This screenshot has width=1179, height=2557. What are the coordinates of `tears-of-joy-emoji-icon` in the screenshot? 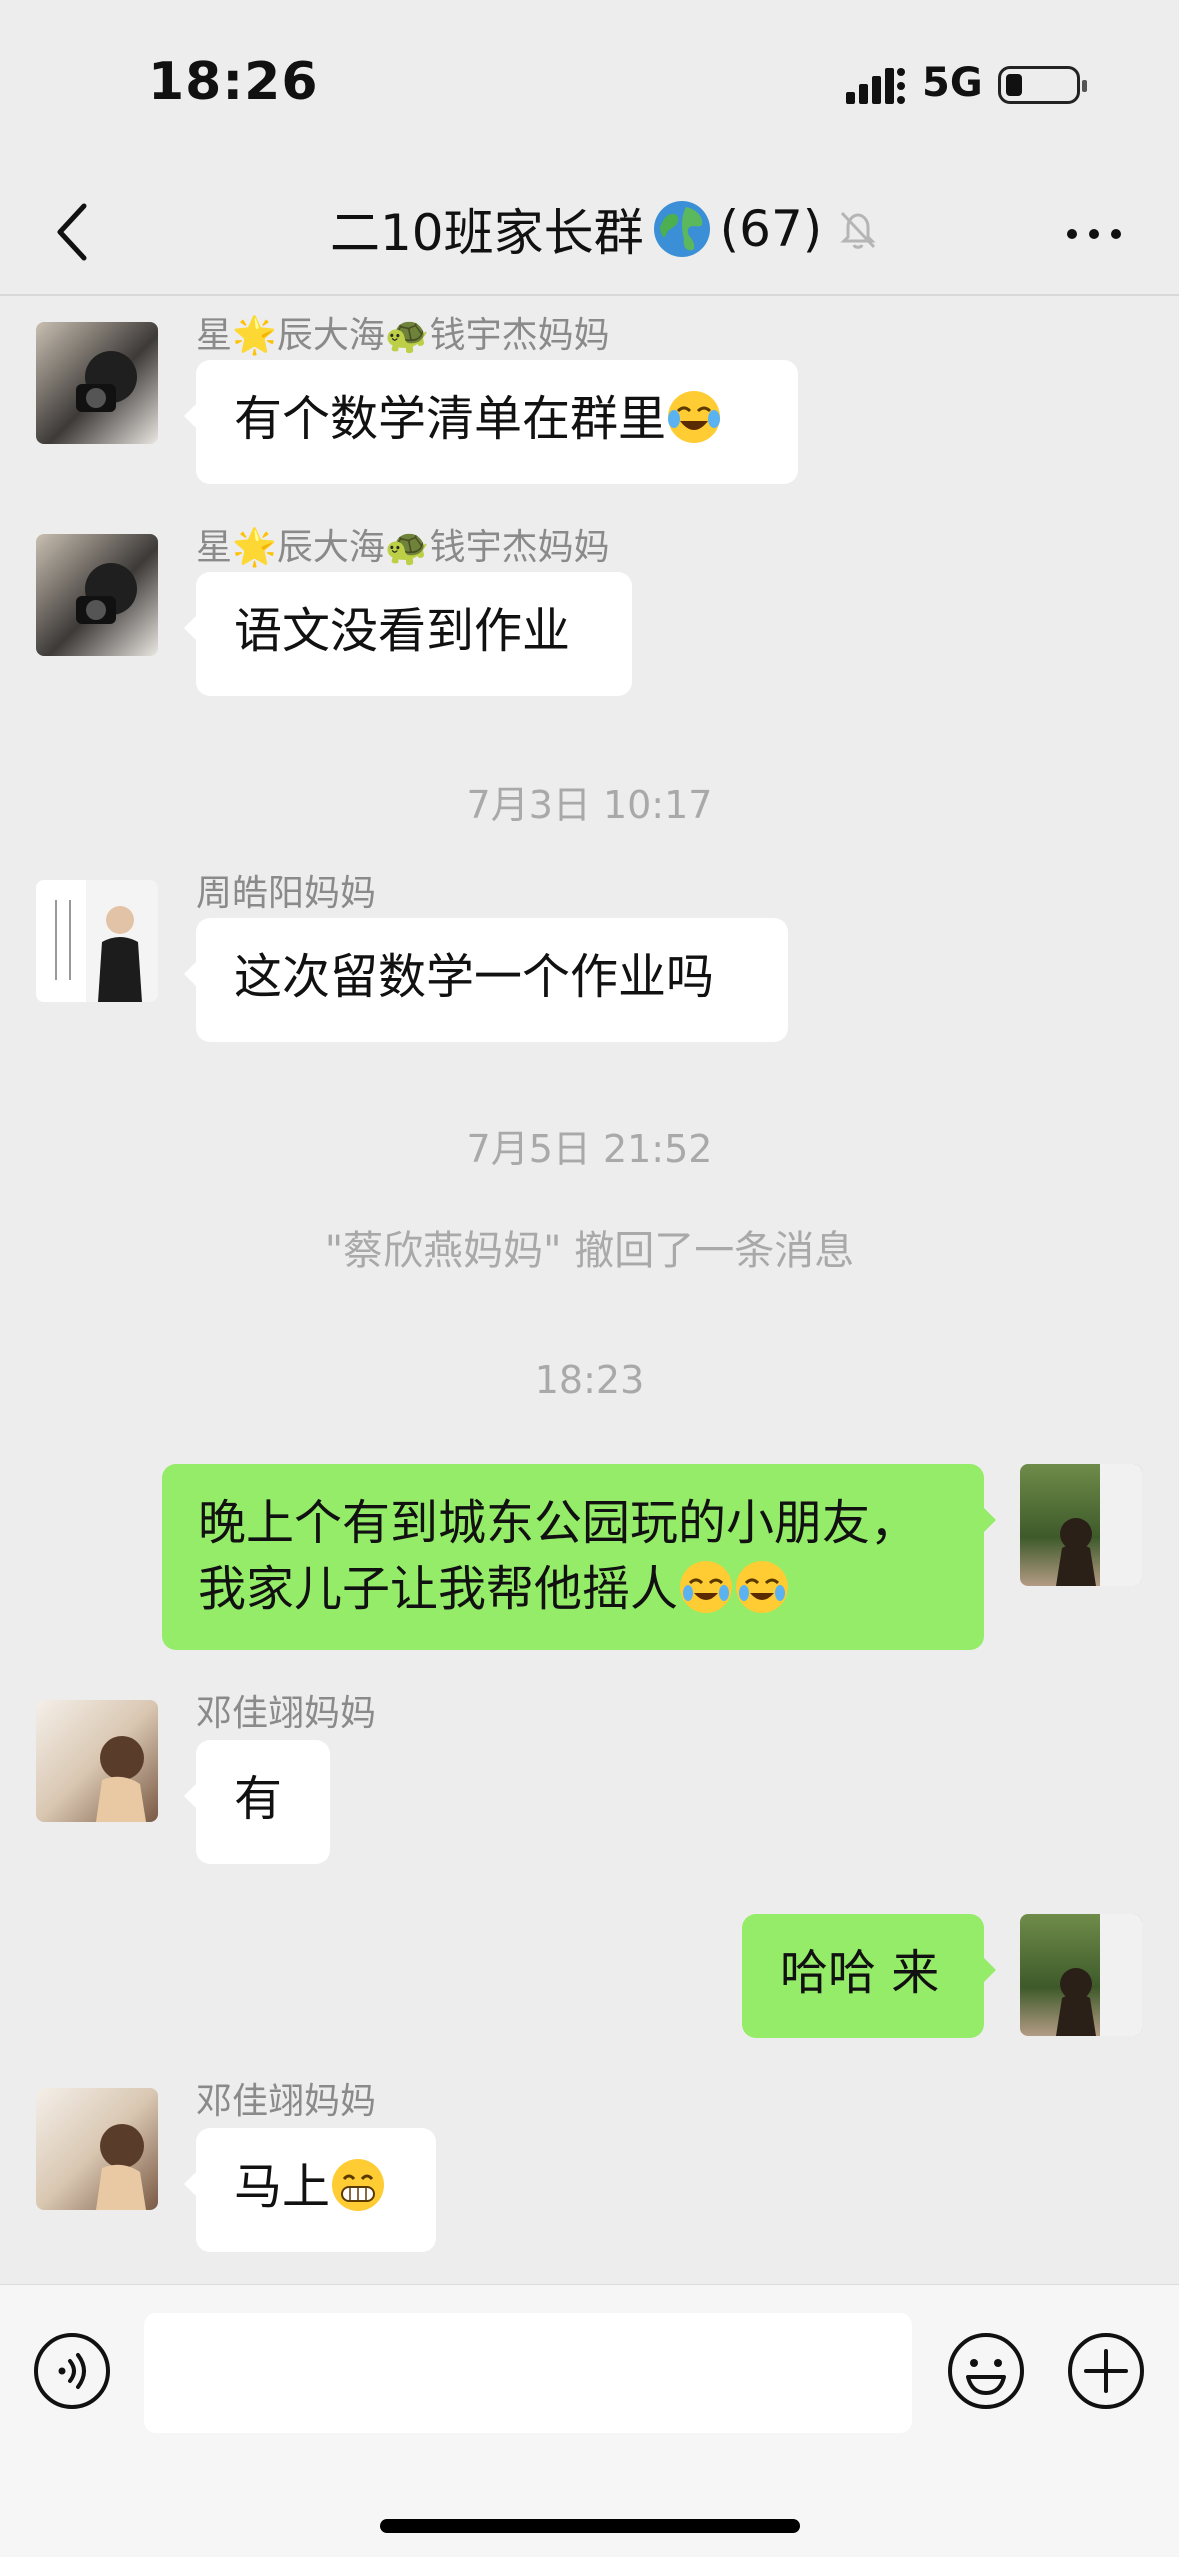 It's located at (694, 417).